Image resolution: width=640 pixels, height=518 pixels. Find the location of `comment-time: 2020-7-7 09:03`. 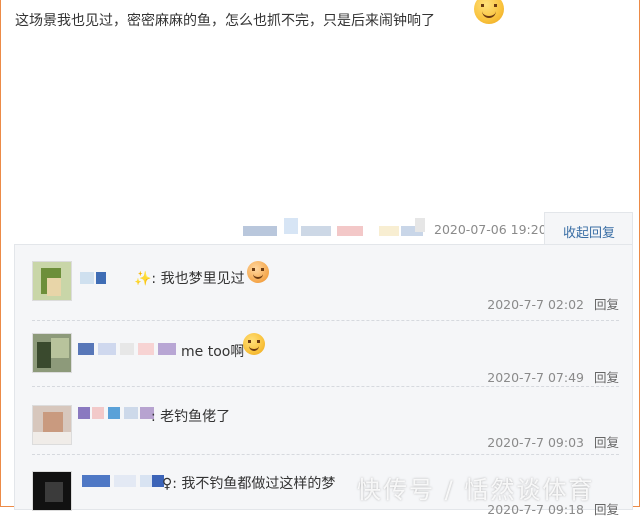

comment-time: 2020-7-7 09:03 is located at coordinates (535, 442).